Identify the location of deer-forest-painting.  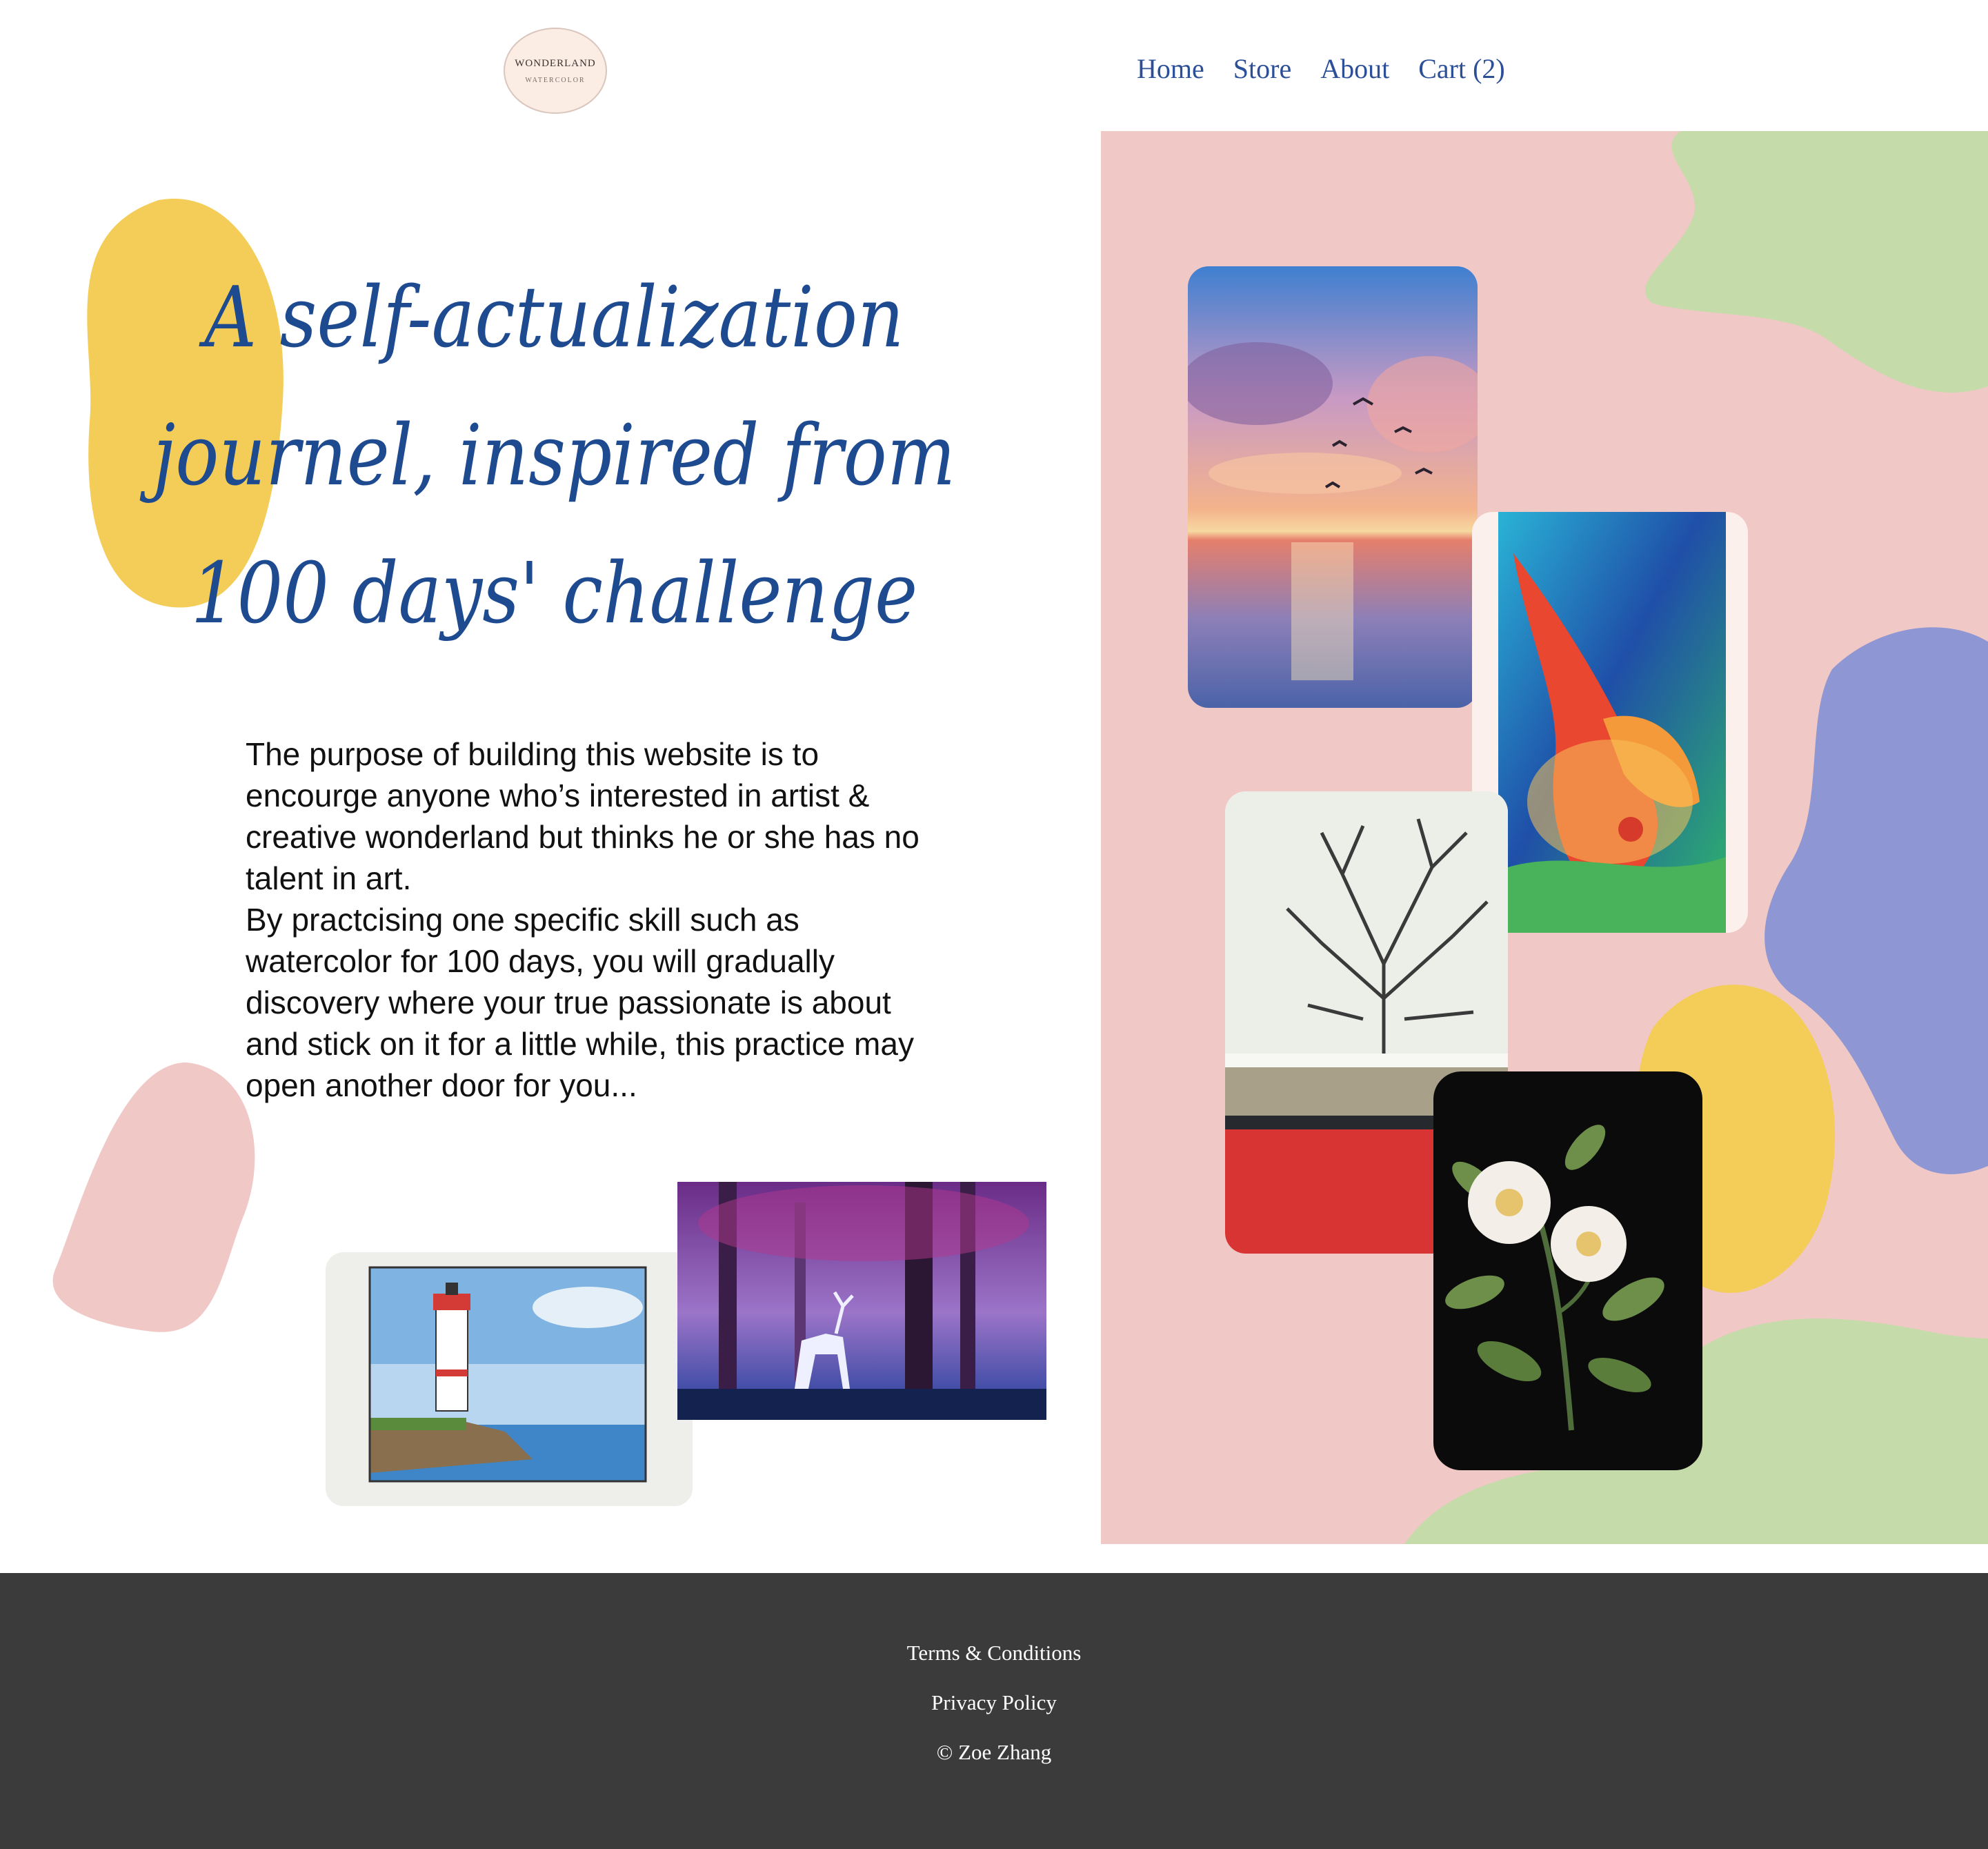
(861, 1301).